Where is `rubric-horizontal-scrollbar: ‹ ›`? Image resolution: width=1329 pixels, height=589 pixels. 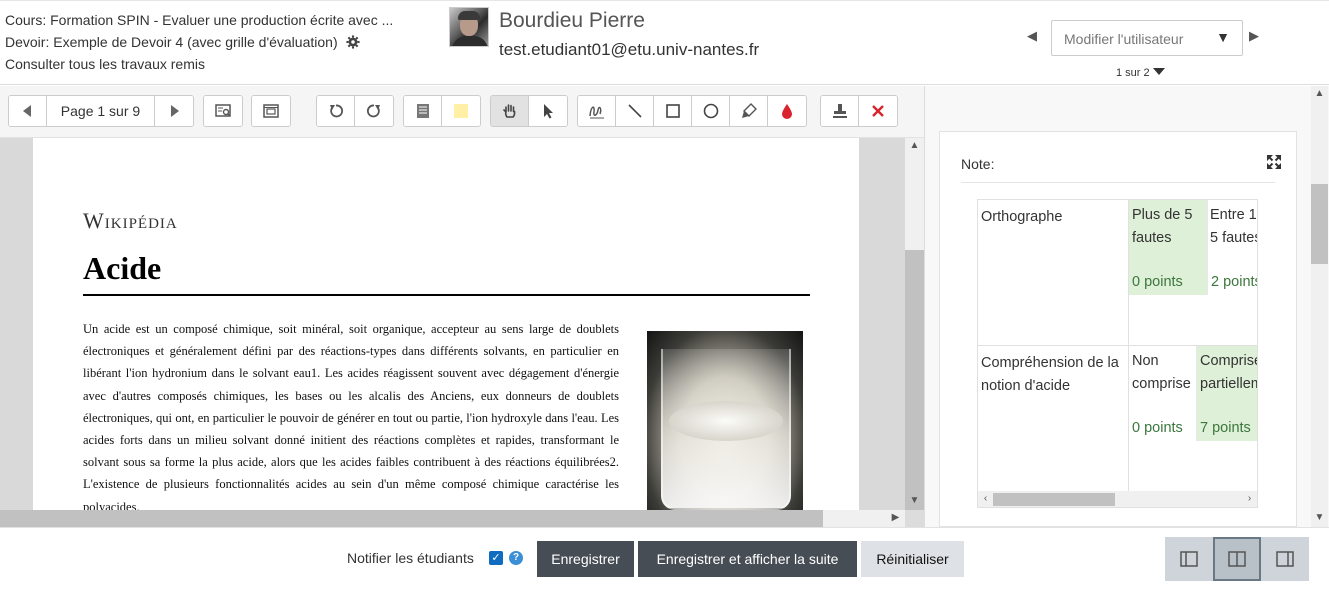
rubric-horizontal-scrollbar: ‹ › is located at coordinates (1117, 499).